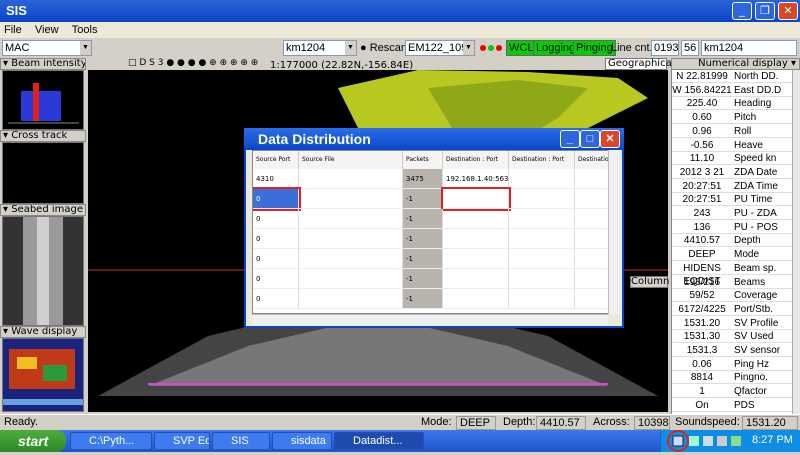 This screenshot has height=455, width=800. What do you see at coordinates (765, 11) in the screenshot?
I see `restore-button: ❐` at bounding box center [765, 11].